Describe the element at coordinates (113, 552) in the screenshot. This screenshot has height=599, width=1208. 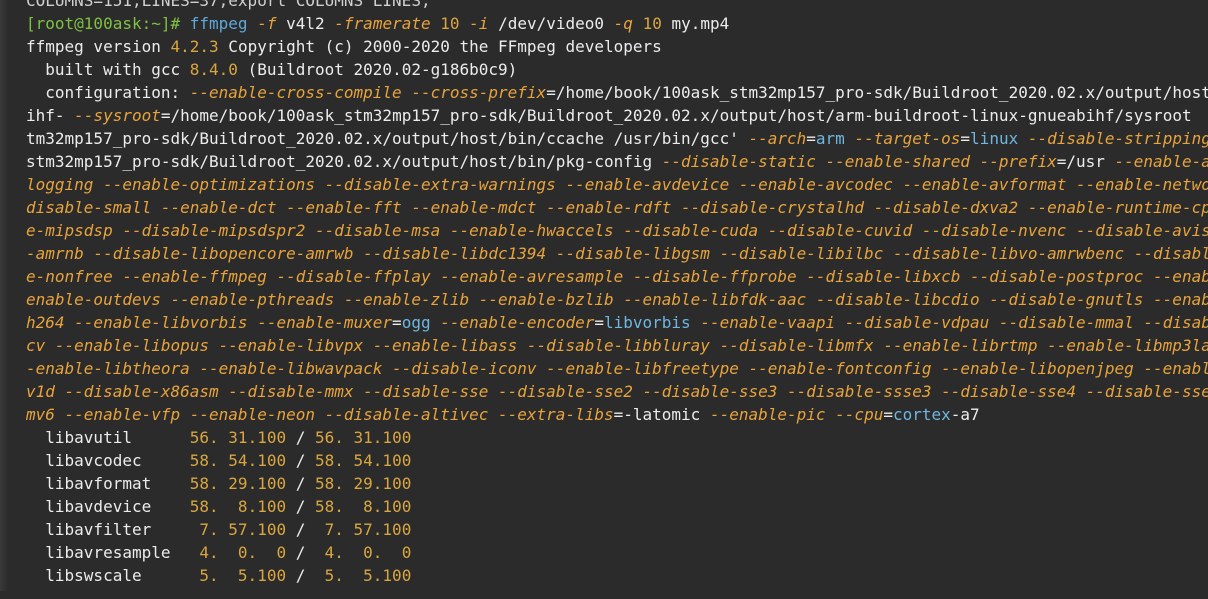
I see `terminal-text-segment: libavresample` at that location.